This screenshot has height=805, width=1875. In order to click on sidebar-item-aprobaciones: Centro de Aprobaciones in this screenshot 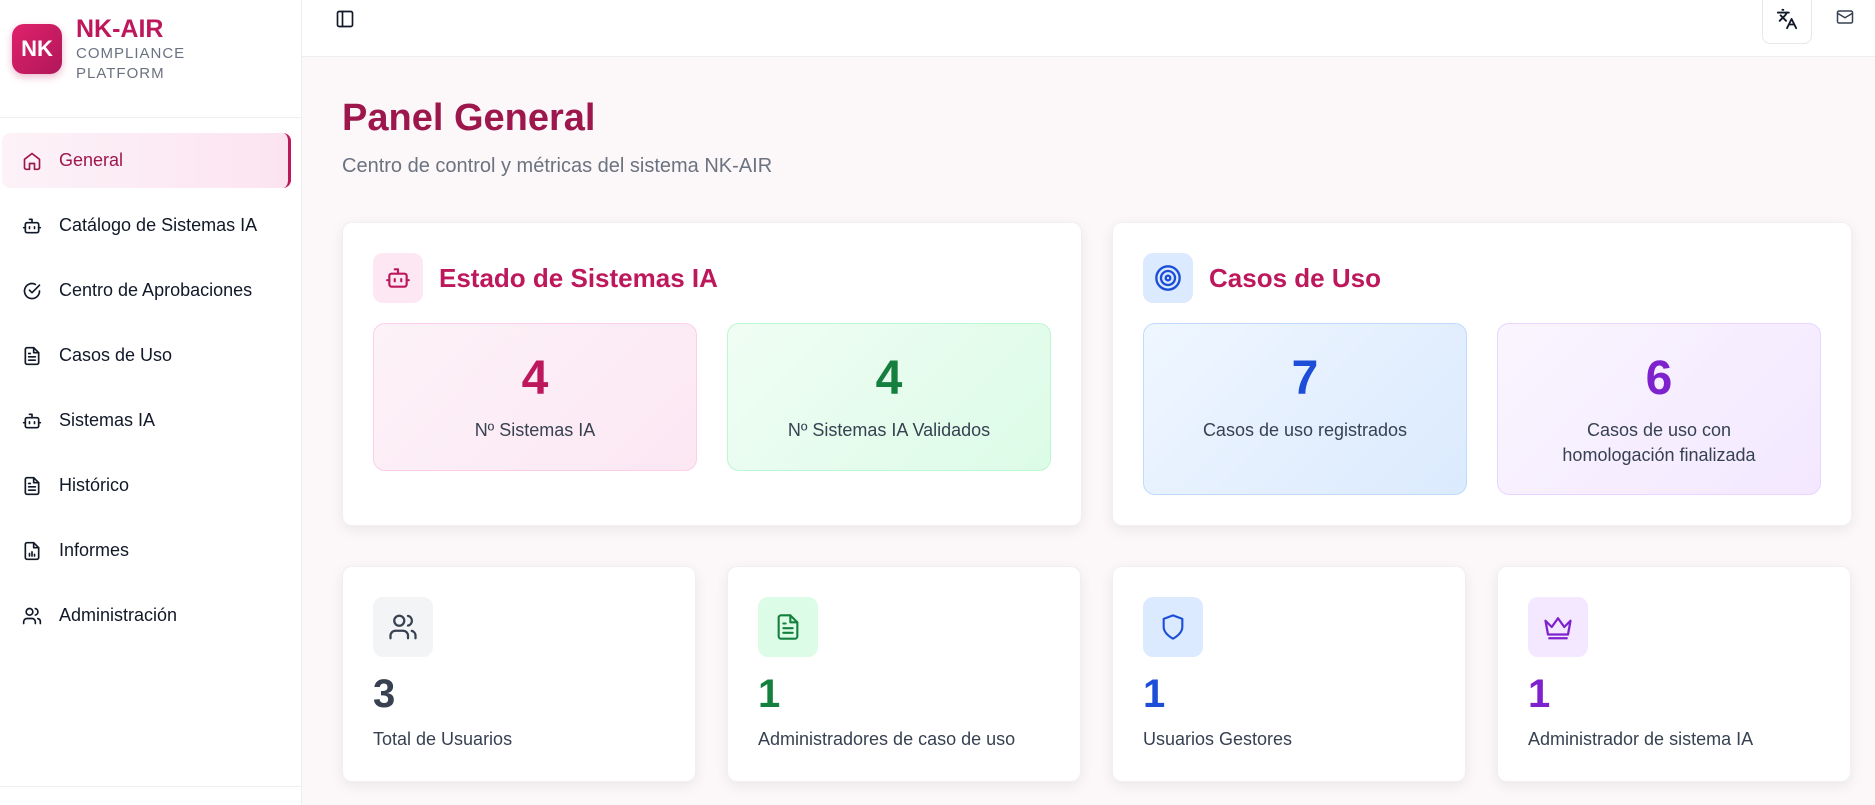, I will do `click(146, 290)`.